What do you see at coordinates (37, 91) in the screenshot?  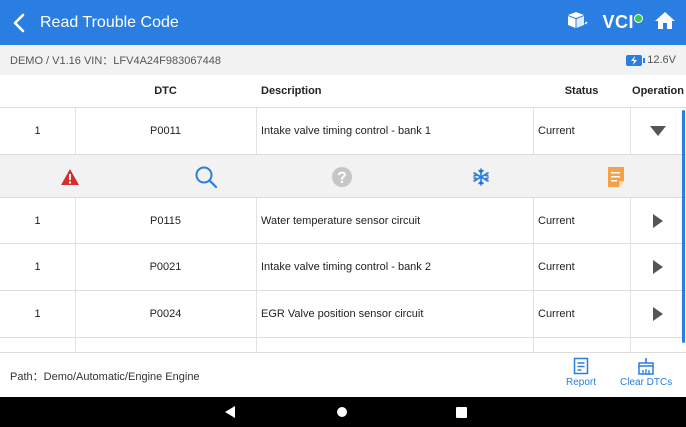 I see `column-header-index` at bounding box center [37, 91].